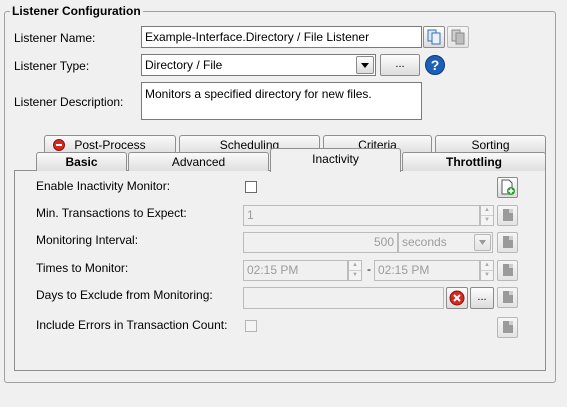  I want to click on tab-label: Throttling, so click(474, 162).